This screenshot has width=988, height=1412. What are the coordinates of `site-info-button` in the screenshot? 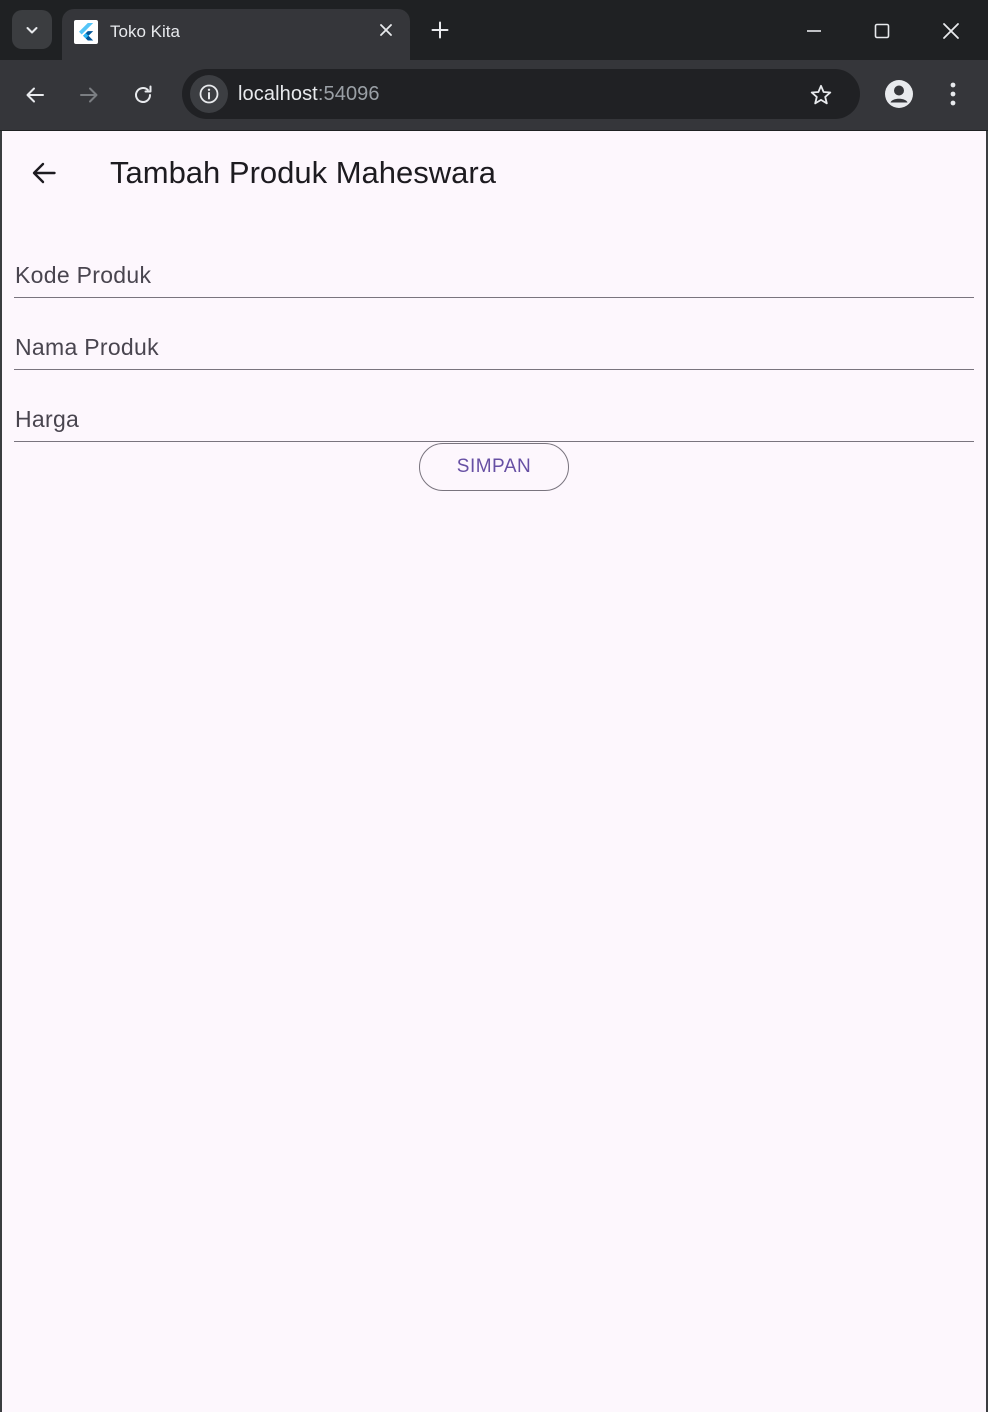 It's located at (209, 94).